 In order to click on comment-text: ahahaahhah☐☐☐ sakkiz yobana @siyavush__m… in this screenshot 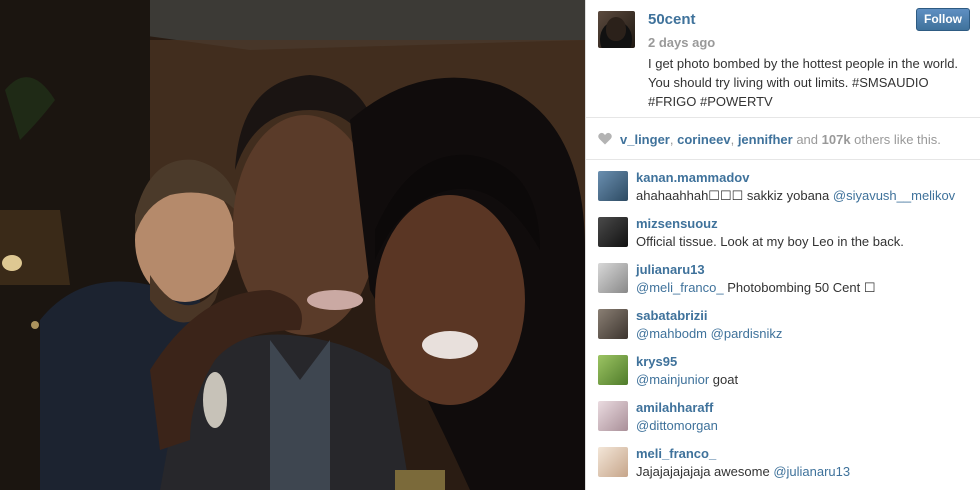, I will do `click(795, 196)`.